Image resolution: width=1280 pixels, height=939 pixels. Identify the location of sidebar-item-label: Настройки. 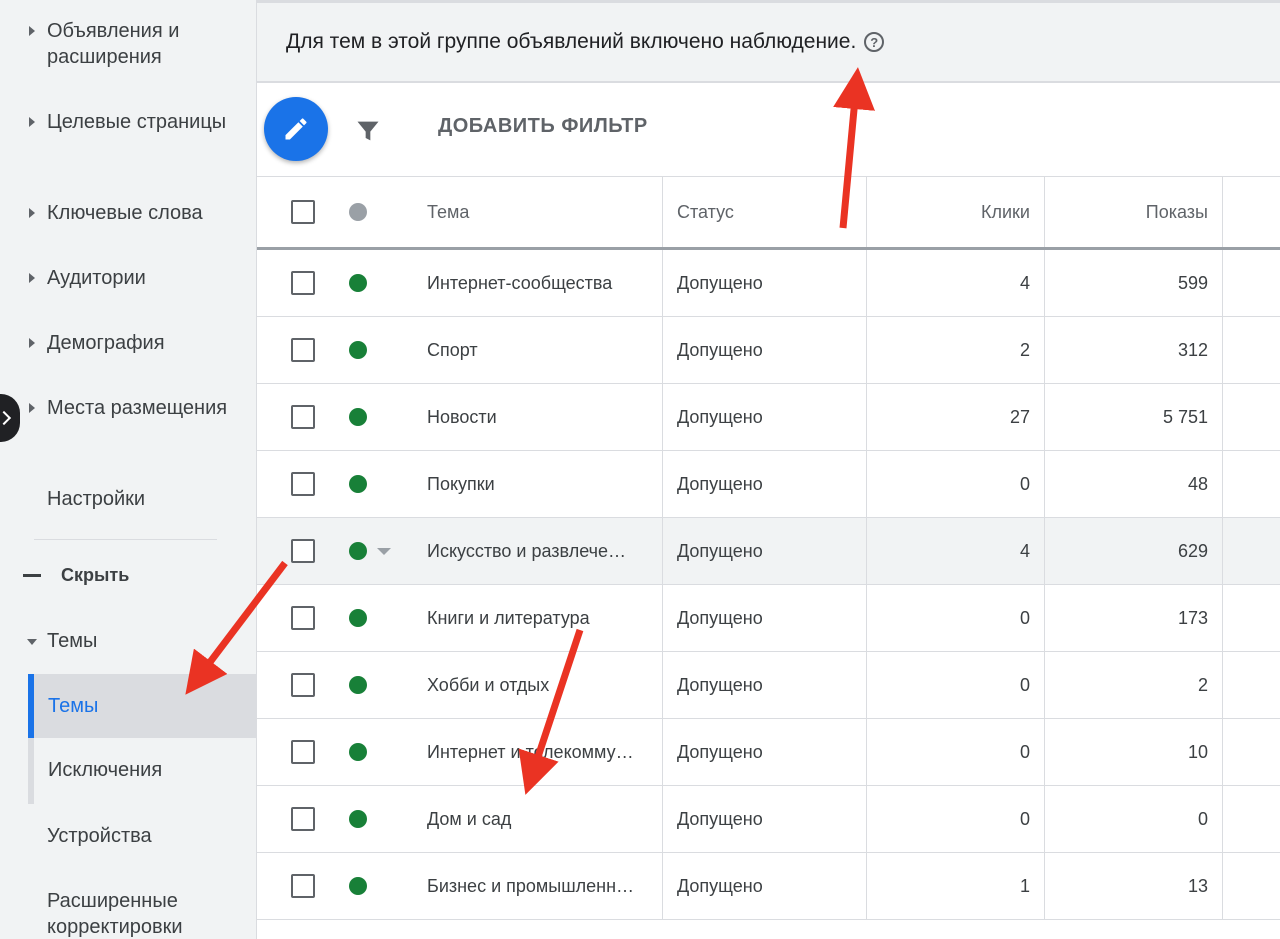
(96, 499).